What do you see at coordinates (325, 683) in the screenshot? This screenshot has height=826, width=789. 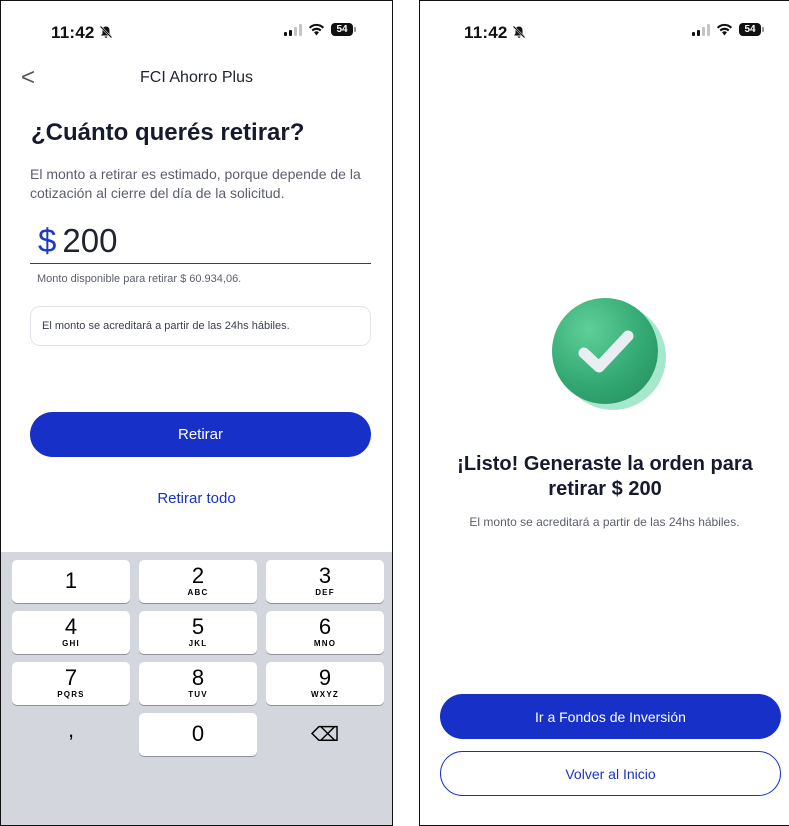 I see `key-9: 9 WXYZ` at bounding box center [325, 683].